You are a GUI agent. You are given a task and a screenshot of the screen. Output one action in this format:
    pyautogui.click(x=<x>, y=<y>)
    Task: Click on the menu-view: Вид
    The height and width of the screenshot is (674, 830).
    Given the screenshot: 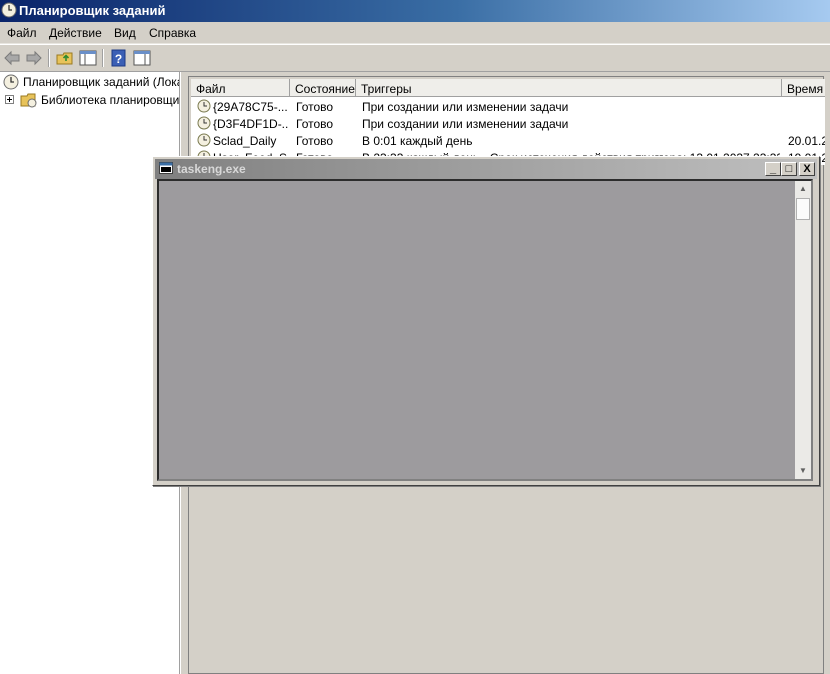 What is the action you would take?
    pyautogui.click(x=125, y=33)
    